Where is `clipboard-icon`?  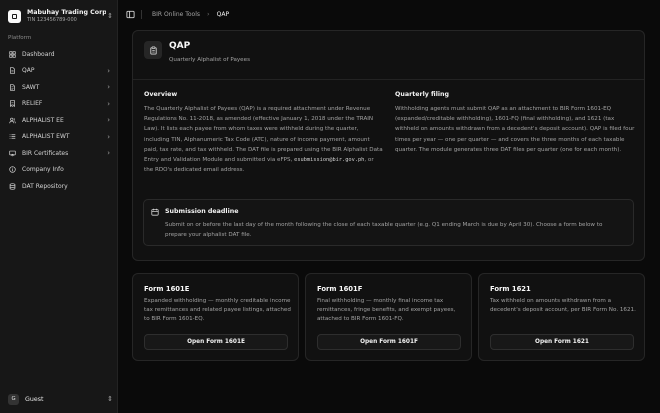 clipboard-icon is located at coordinates (153, 50).